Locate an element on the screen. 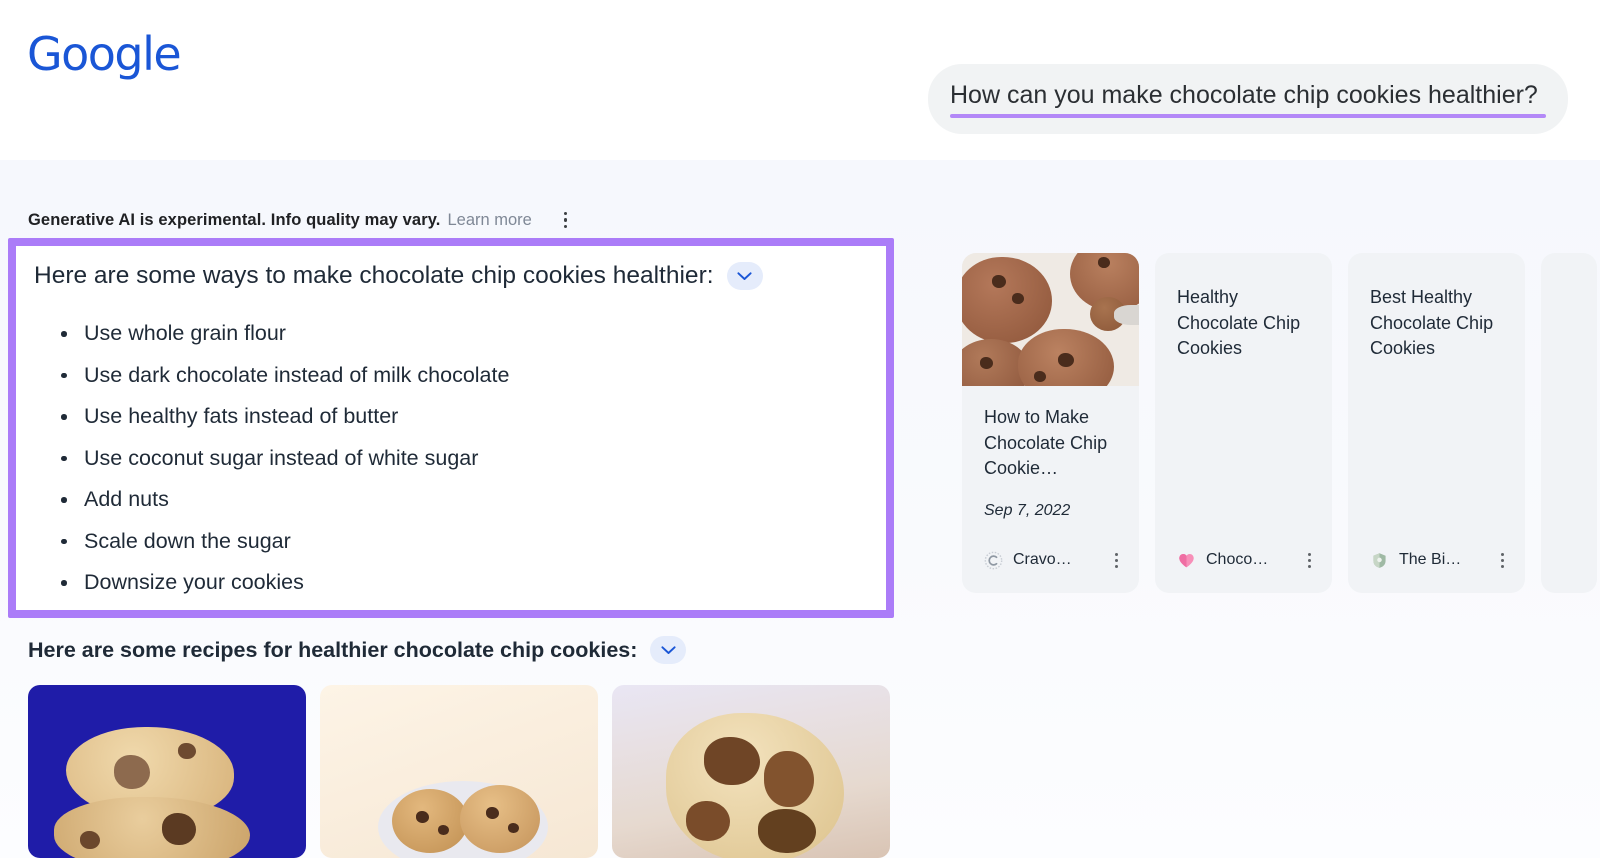 The image size is (1600, 858). search-query-underline is located at coordinates (1248, 116).